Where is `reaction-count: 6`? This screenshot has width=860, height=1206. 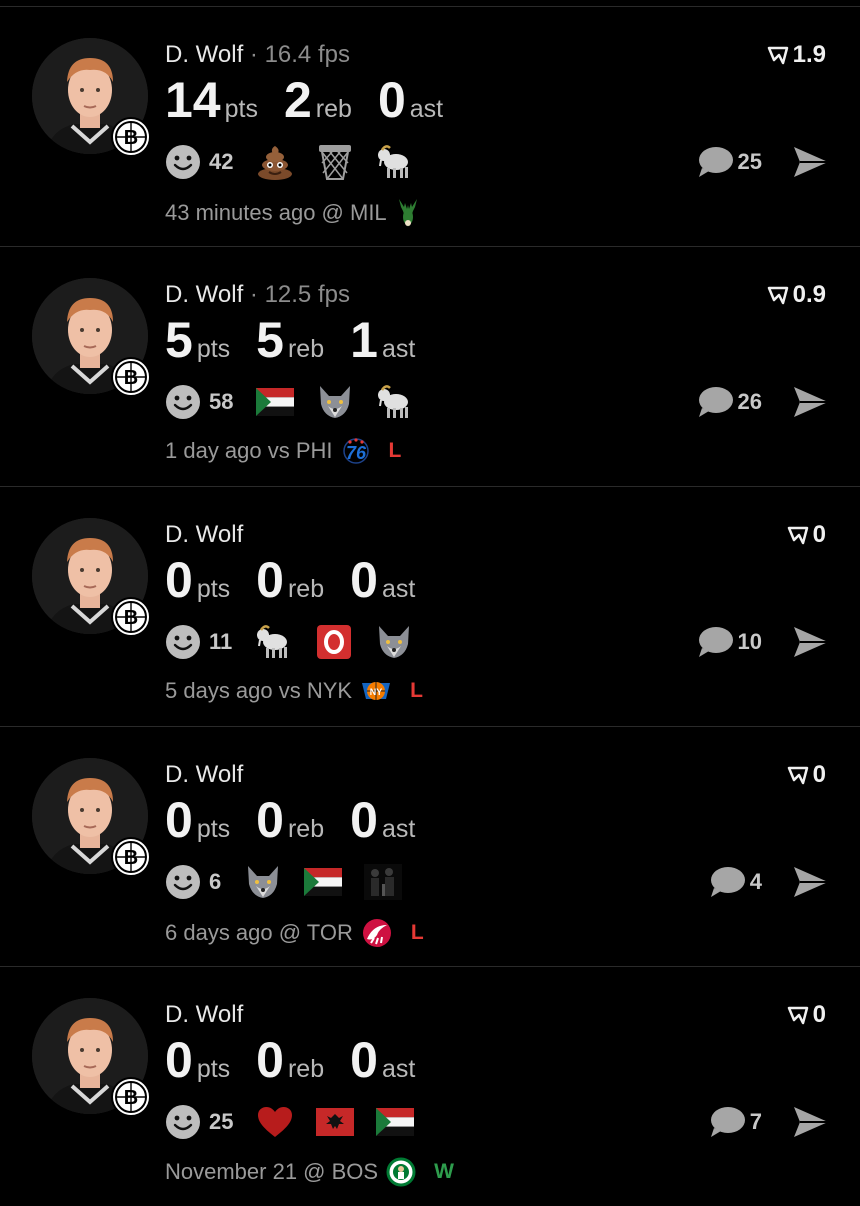 reaction-count: 6 is located at coordinates (215, 881).